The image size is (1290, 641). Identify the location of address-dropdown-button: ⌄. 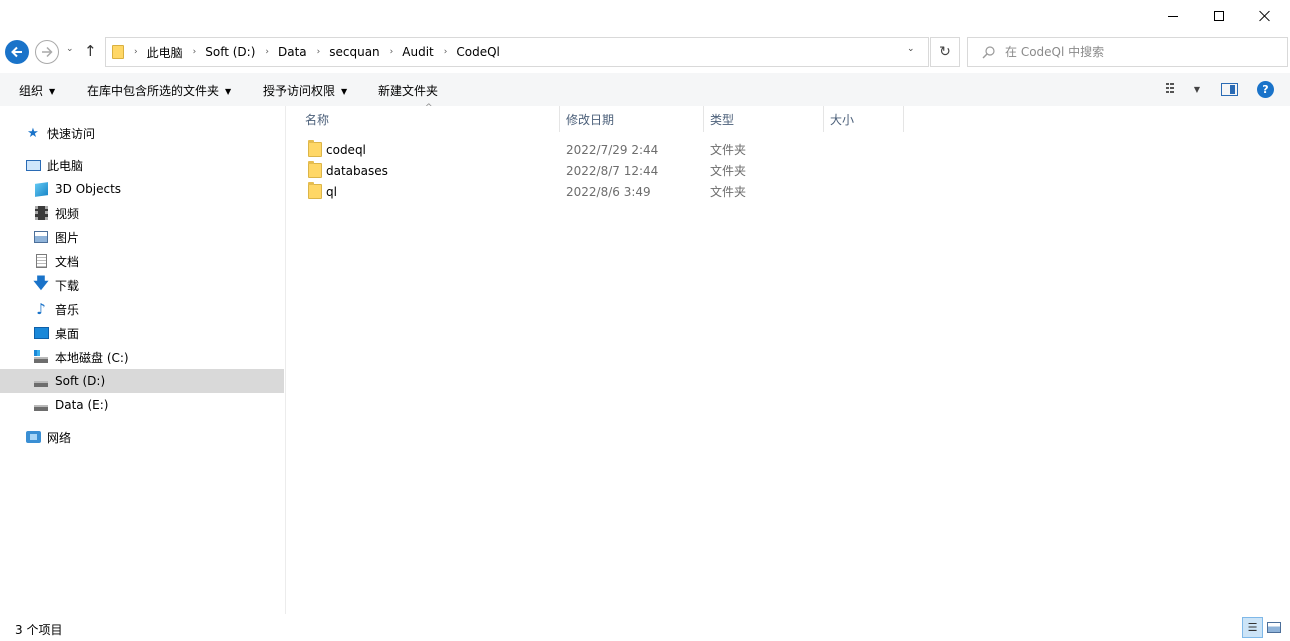
(911, 49).